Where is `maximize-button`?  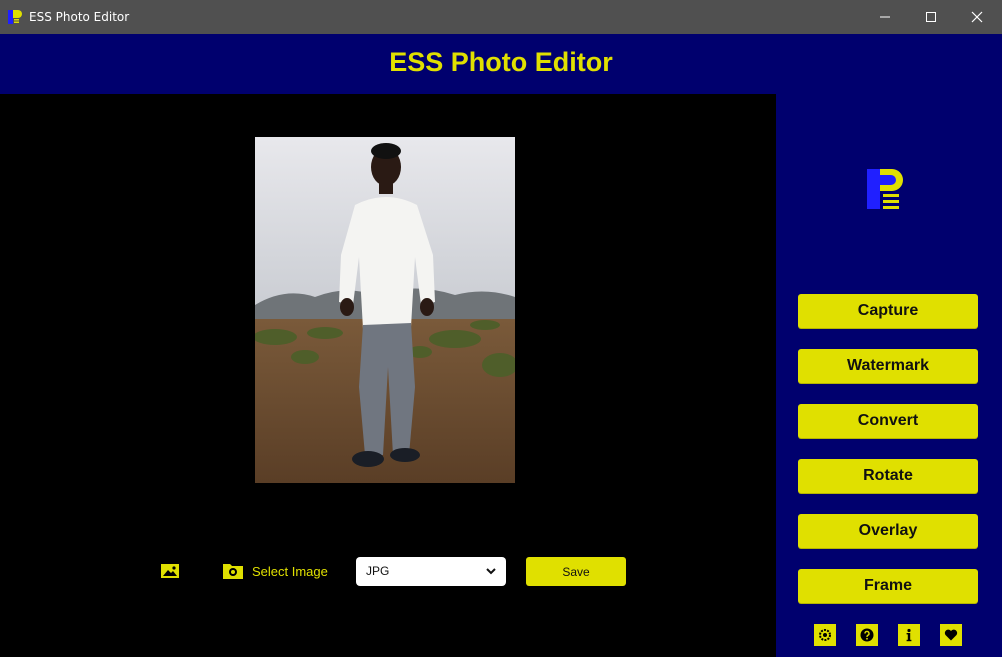
maximize-button is located at coordinates (931, 17).